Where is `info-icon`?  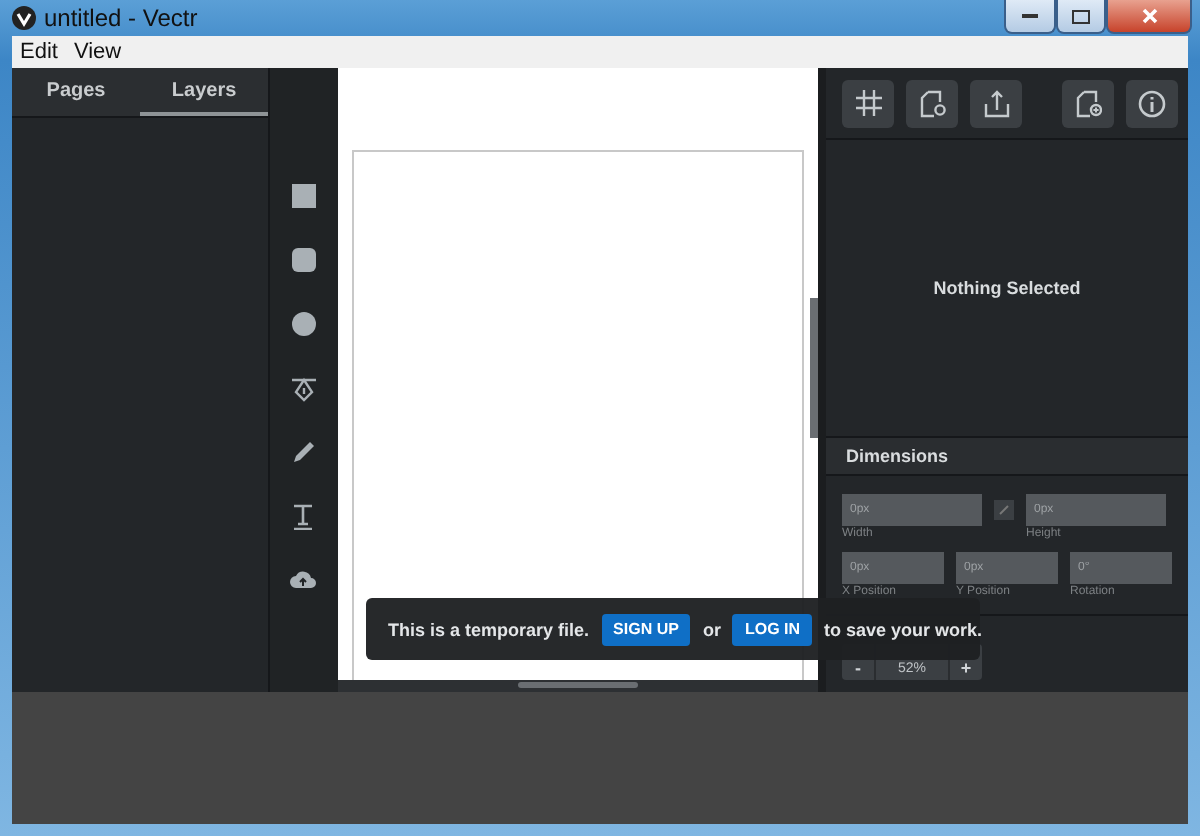 info-icon is located at coordinates (1152, 103).